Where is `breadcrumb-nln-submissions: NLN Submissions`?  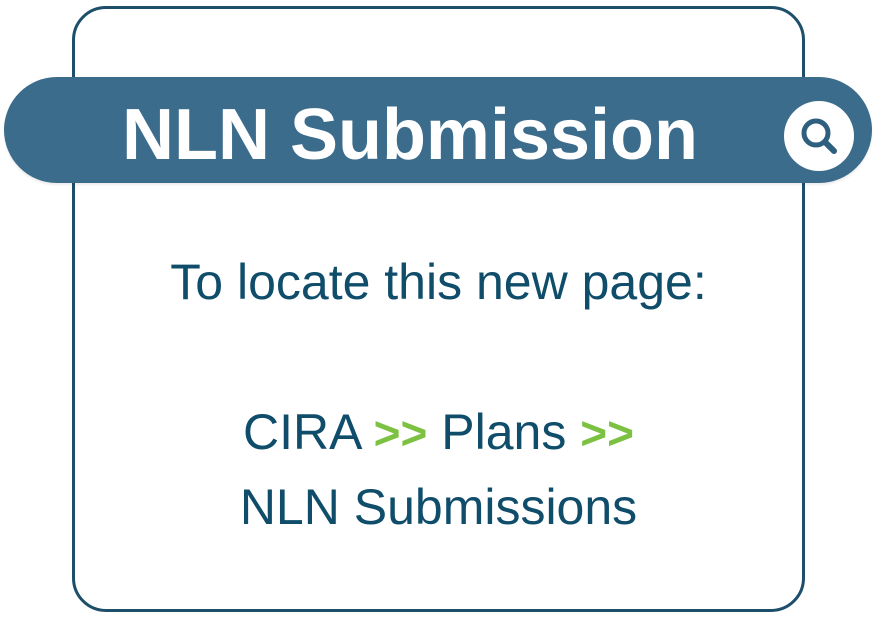 breadcrumb-nln-submissions: NLN Submissions is located at coordinates (438, 507).